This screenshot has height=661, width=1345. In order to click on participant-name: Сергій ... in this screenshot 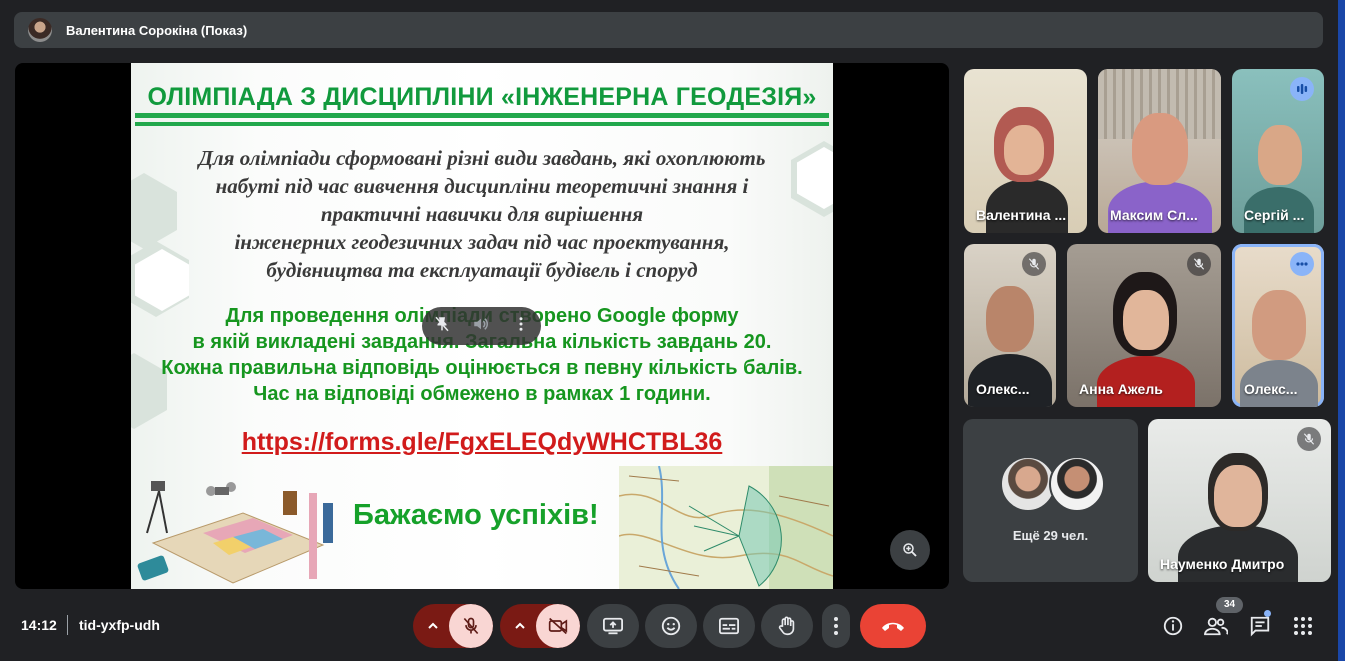, I will do `click(1274, 215)`.